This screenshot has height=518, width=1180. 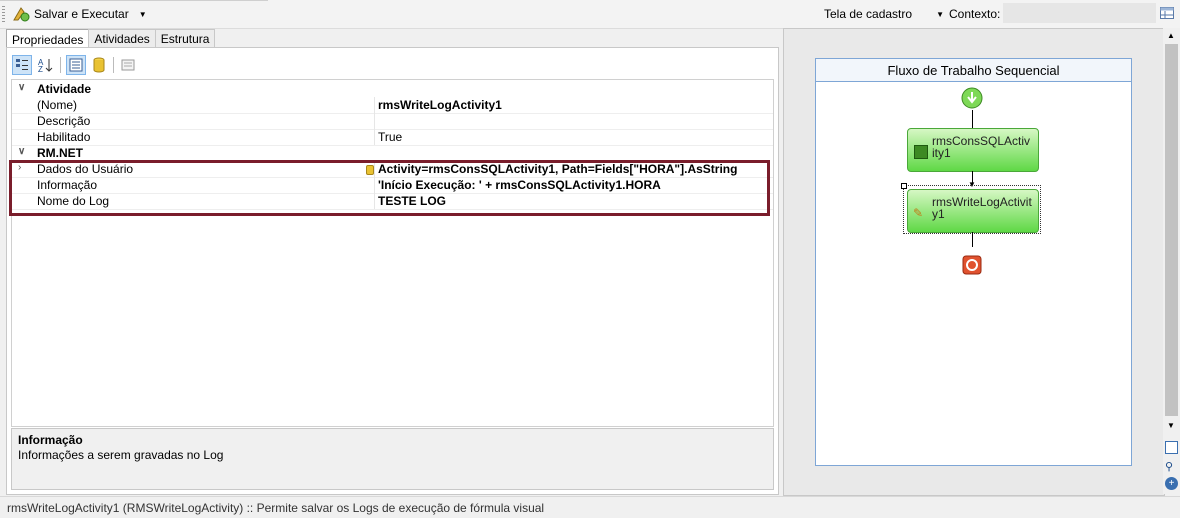 I want to click on tab-strip: Propriedades Atividades Estrutura, so click(x=111, y=39).